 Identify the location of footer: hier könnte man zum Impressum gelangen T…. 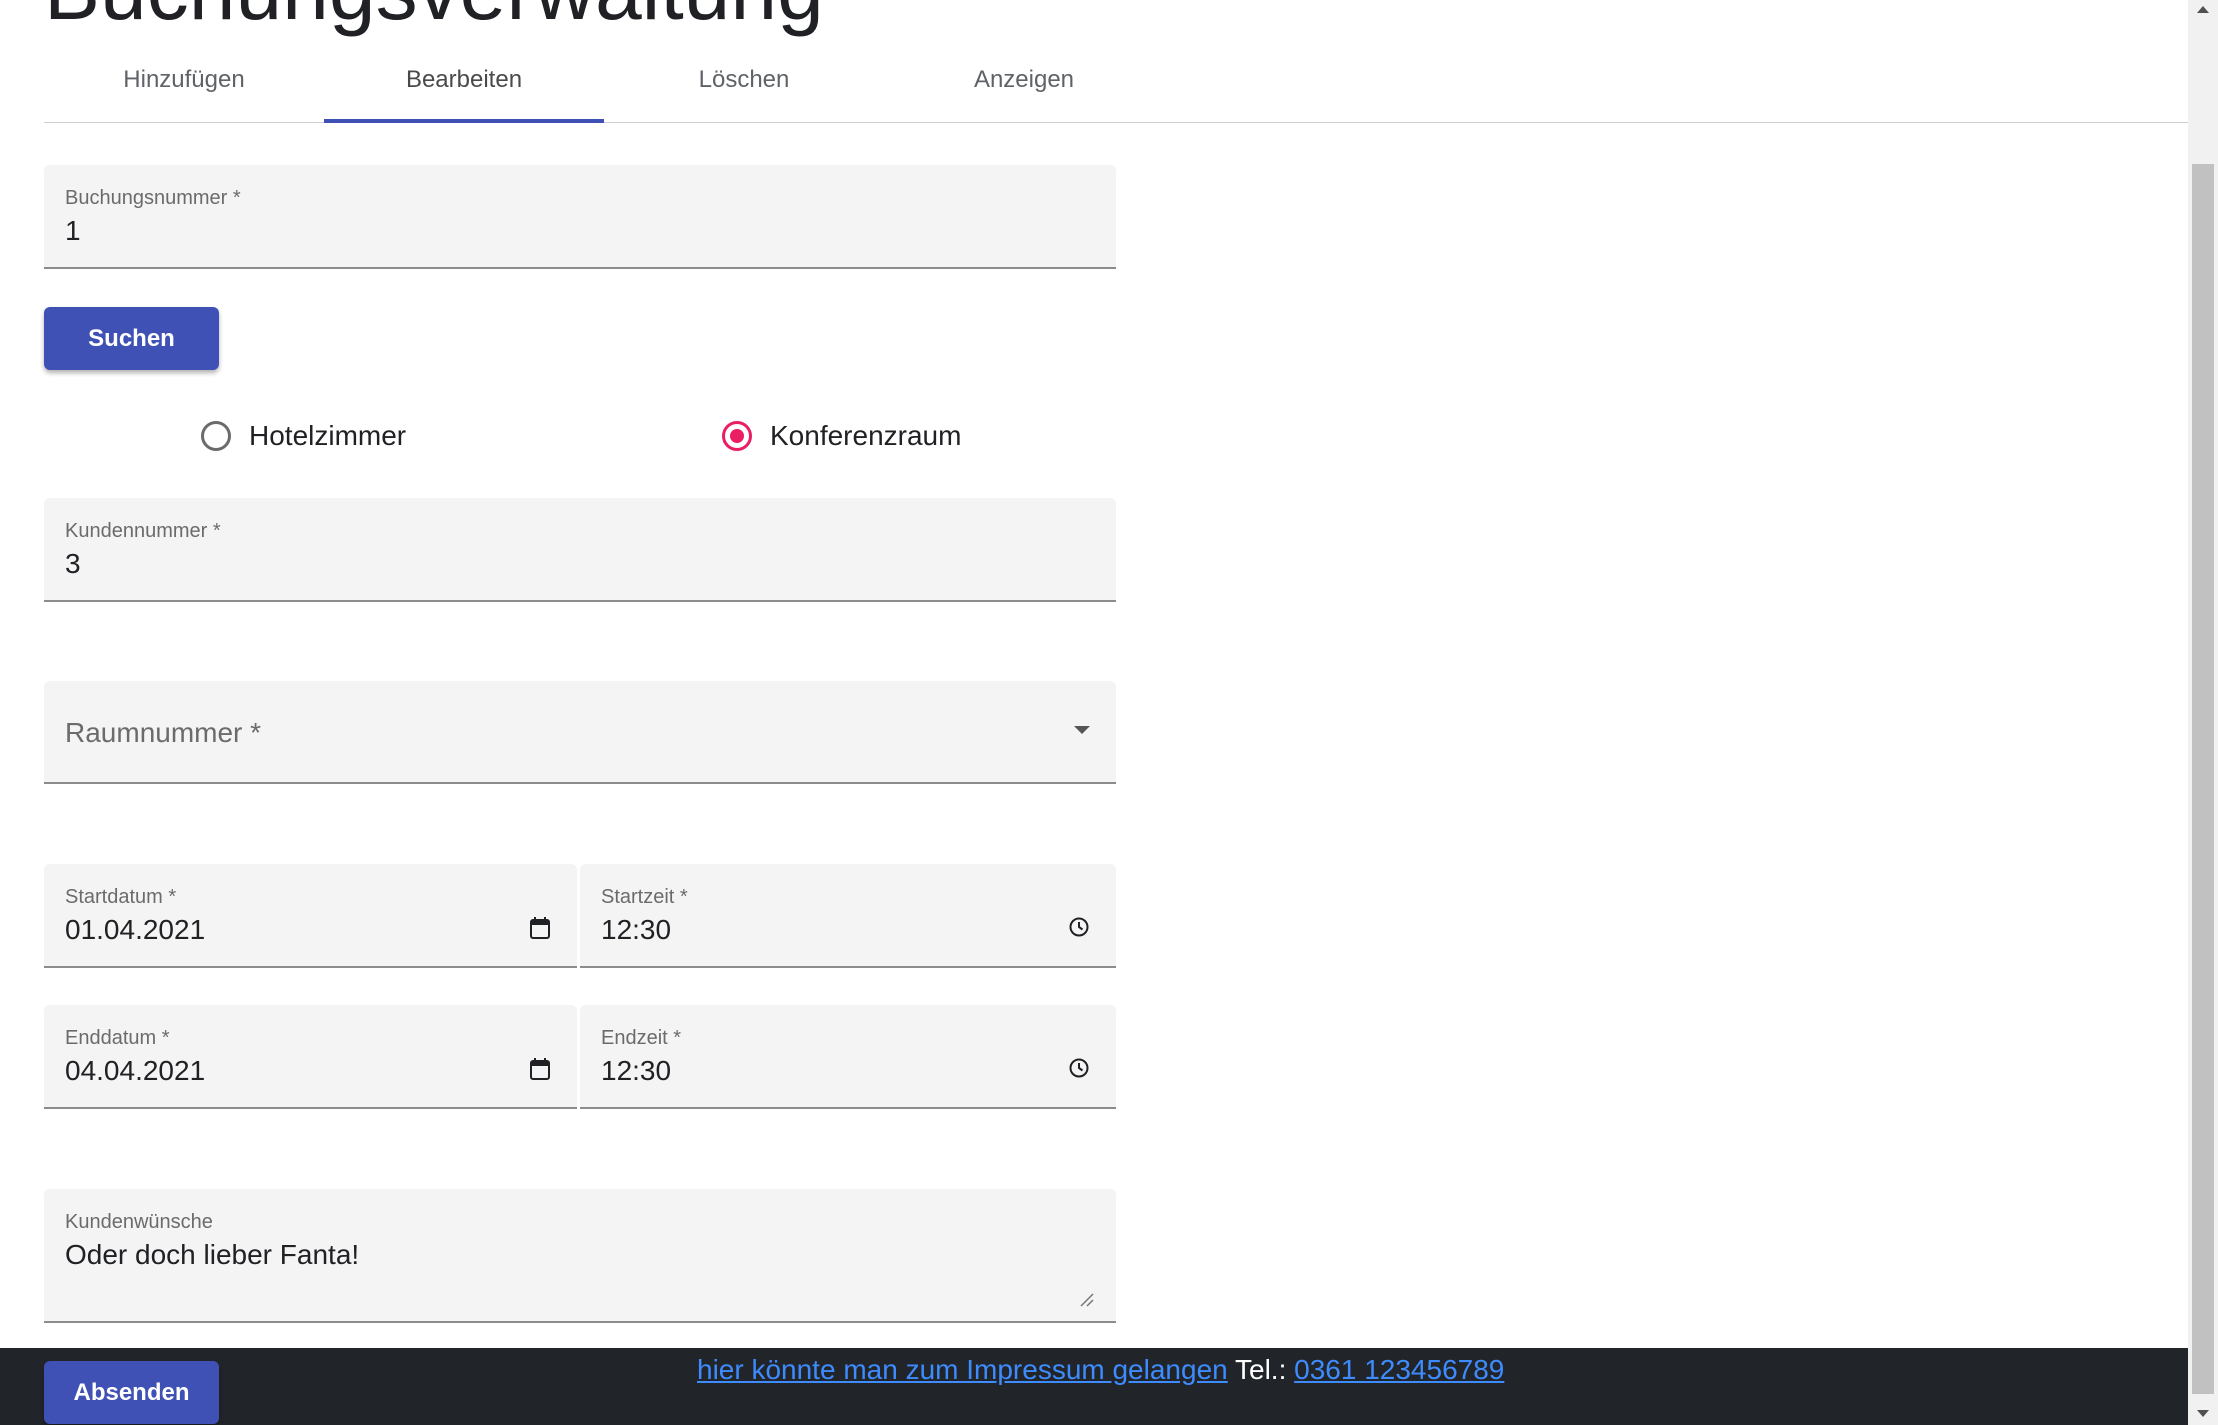
(1094, 1386).